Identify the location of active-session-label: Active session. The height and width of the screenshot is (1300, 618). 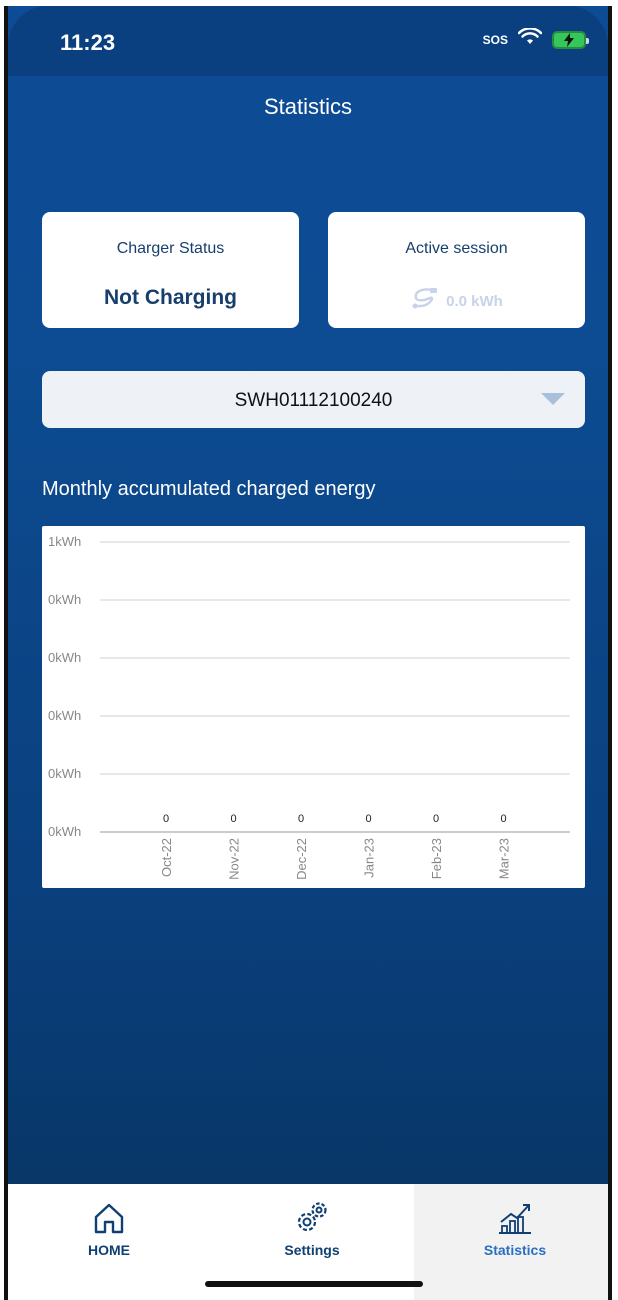
(456, 248).